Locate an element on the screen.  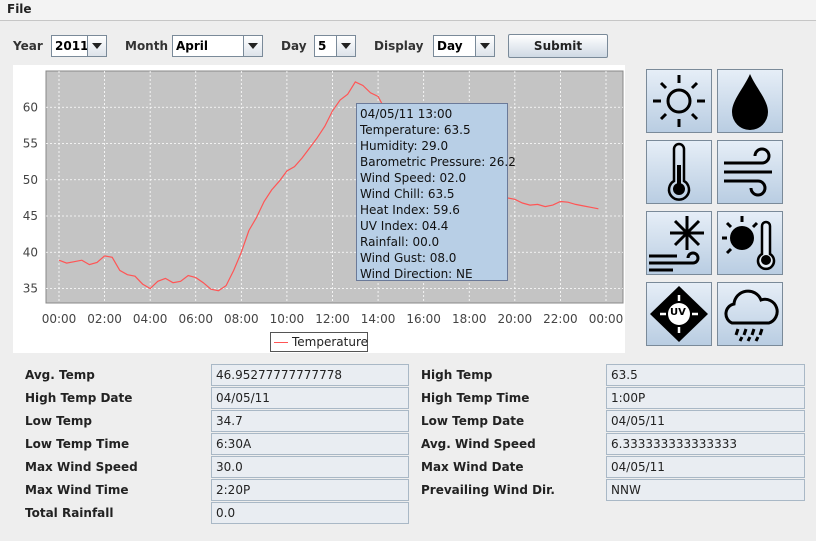
tooltip-line: Humidity: 29.0 is located at coordinates (404, 146).